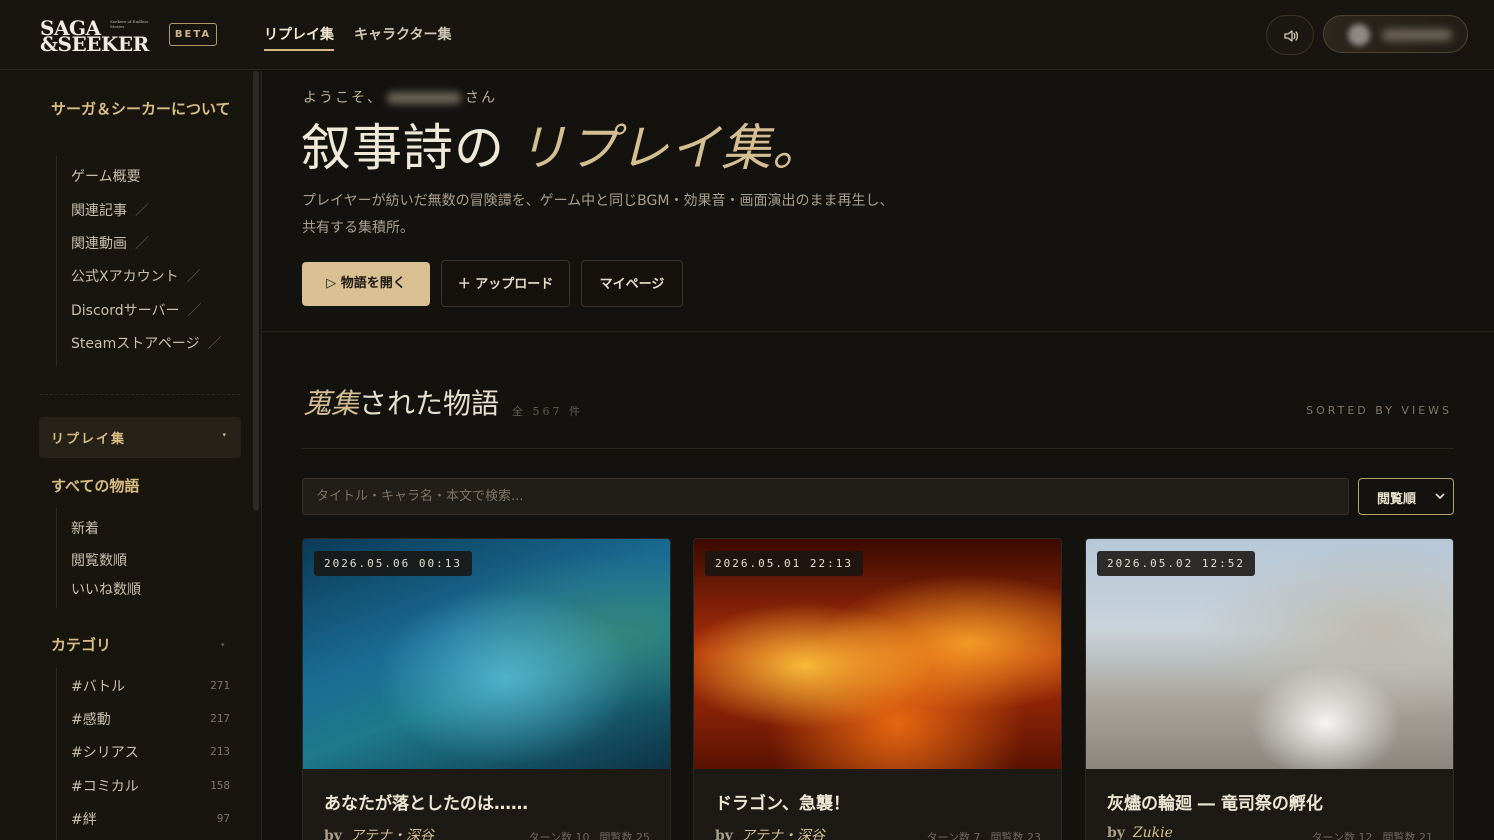  I want to click on logo-tagline: Seekers of Endless Stories, so click(129, 24).